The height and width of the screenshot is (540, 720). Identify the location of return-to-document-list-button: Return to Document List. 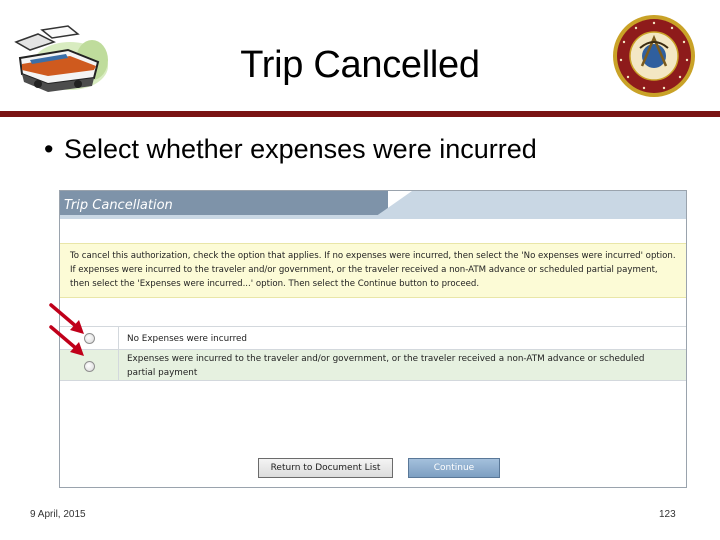
(325, 468).